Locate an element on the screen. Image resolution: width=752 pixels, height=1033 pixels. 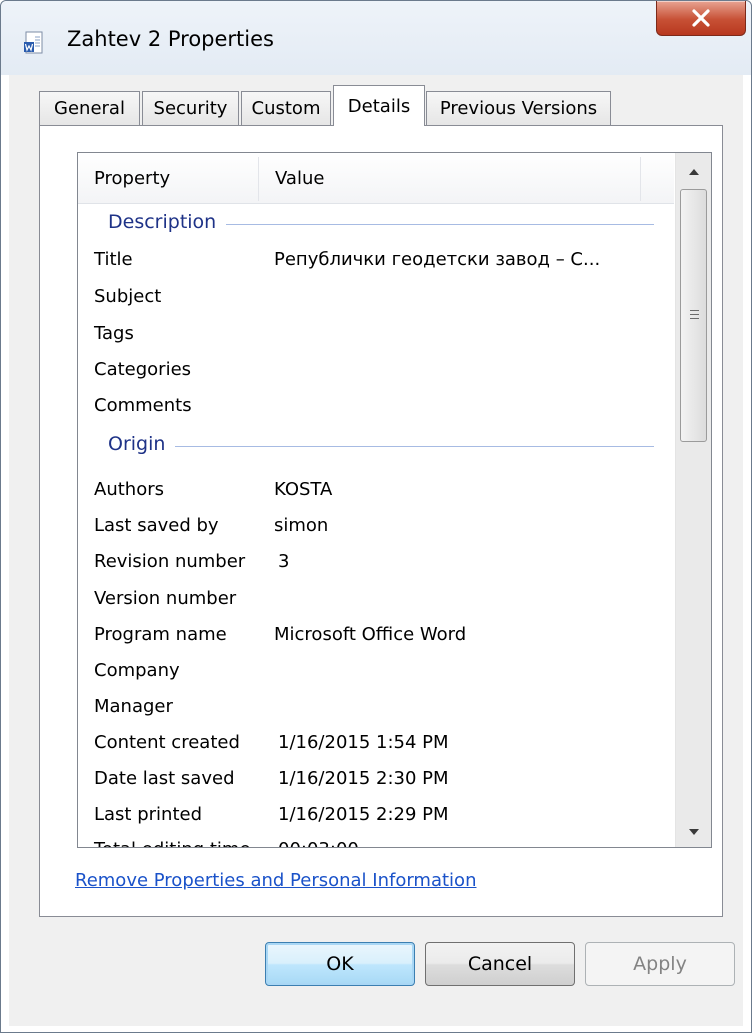
tab-security: Security is located at coordinates (190, 108).